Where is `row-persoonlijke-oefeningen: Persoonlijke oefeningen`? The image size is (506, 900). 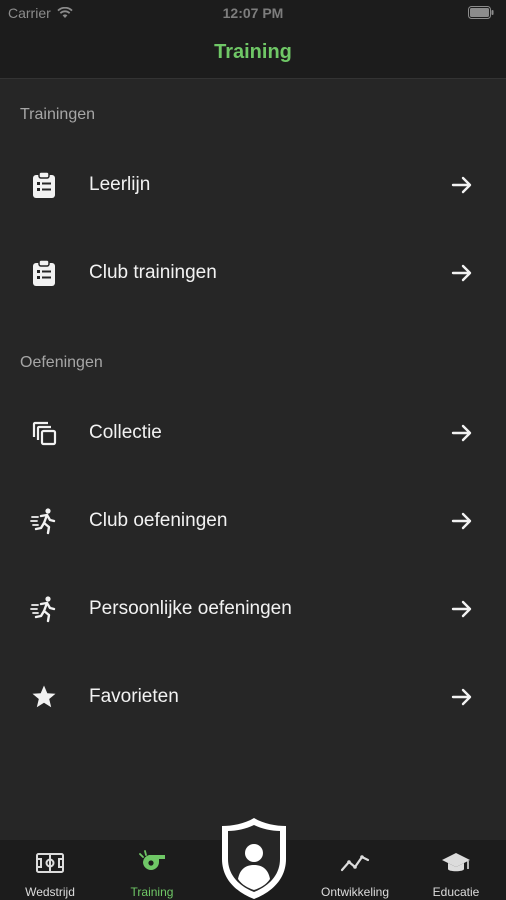
row-persoonlijke-oefeningen: Persoonlijke oefeningen is located at coordinates (253, 609).